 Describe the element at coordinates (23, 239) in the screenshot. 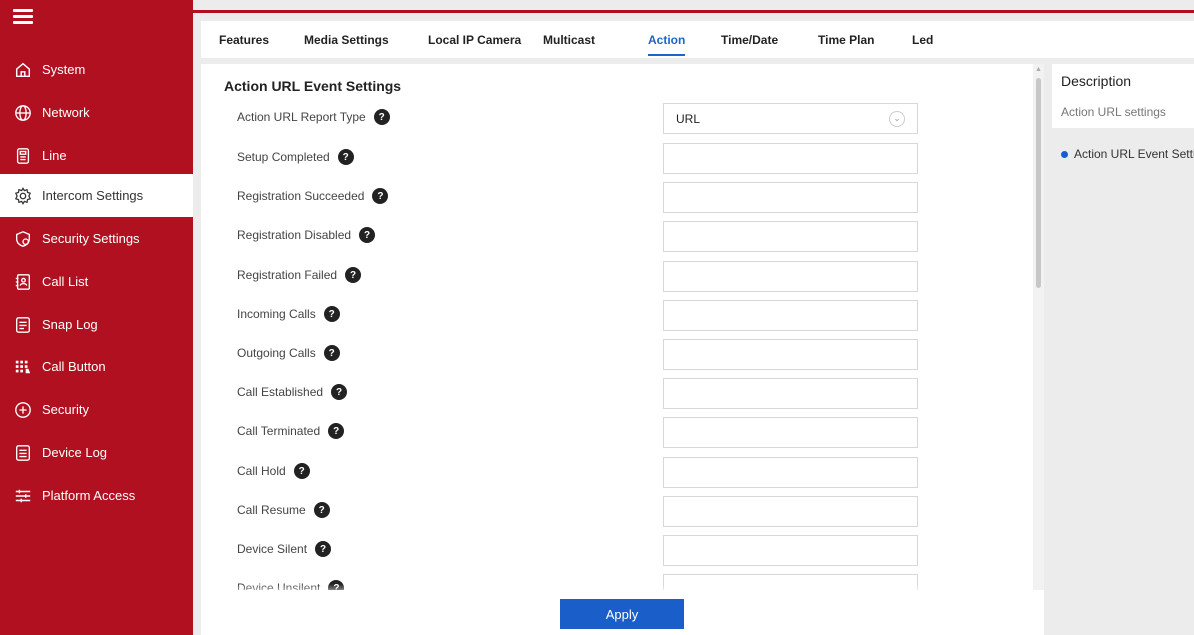

I see `shield-gear-icon` at that location.